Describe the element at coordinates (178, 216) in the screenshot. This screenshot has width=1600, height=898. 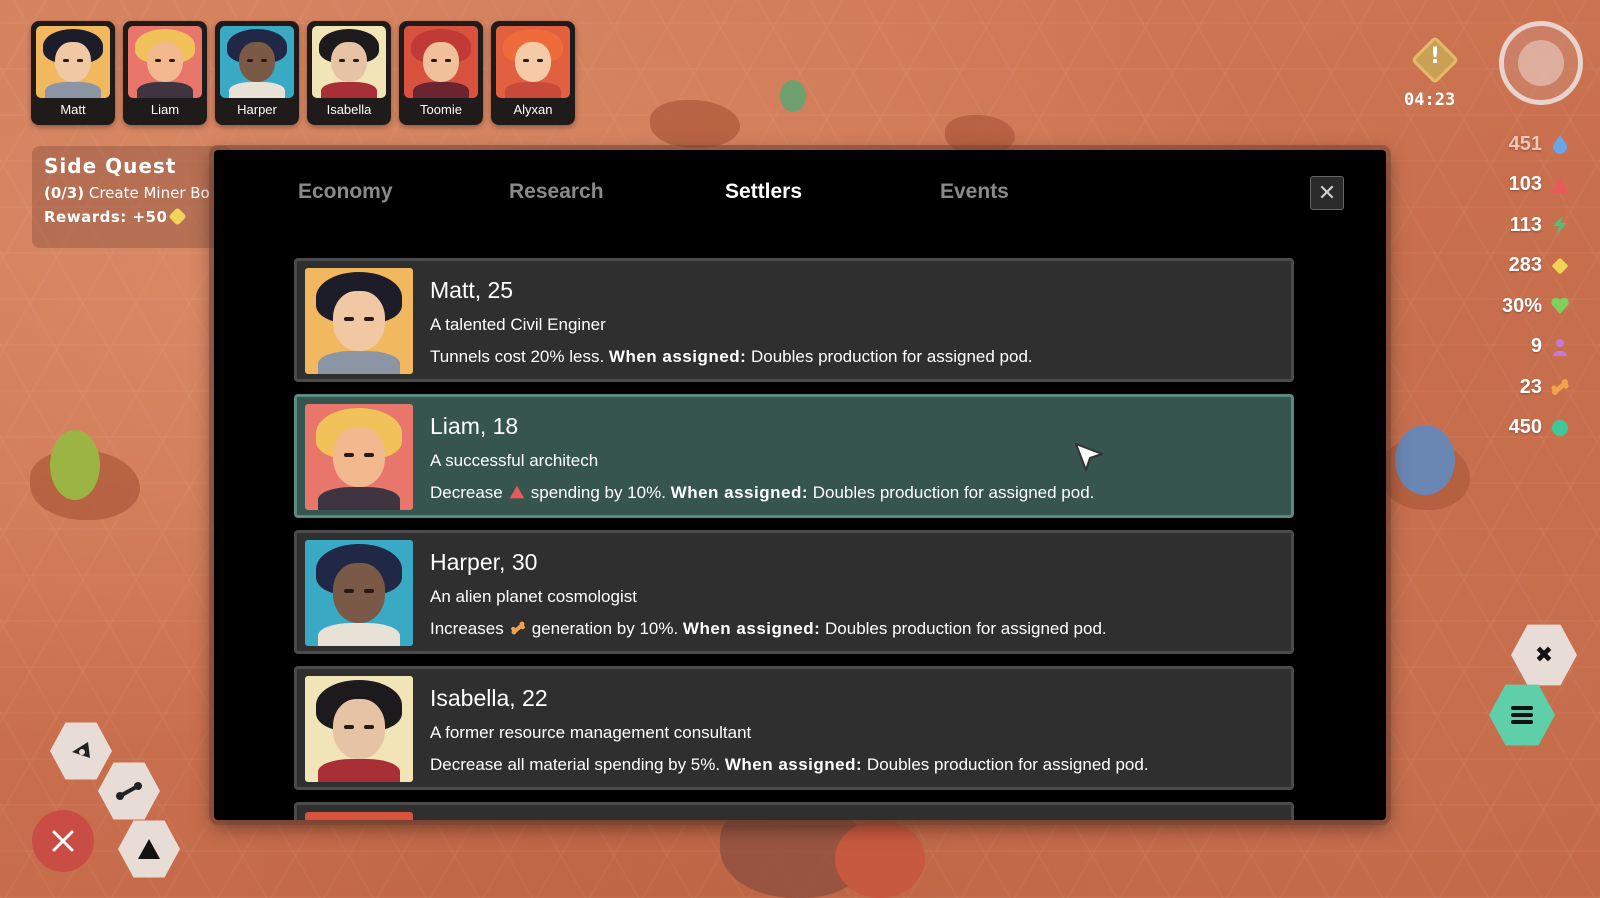
I see `gold-coin-icon` at that location.